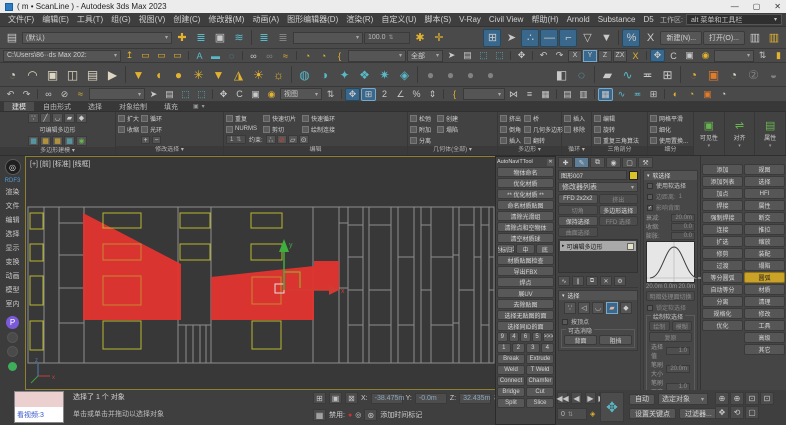 The height and width of the screenshot is (425, 786). What do you see at coordinates (612, 407) in the screenshot?
I see `set-keys-button: ✥` at bounding box center [612, 407].